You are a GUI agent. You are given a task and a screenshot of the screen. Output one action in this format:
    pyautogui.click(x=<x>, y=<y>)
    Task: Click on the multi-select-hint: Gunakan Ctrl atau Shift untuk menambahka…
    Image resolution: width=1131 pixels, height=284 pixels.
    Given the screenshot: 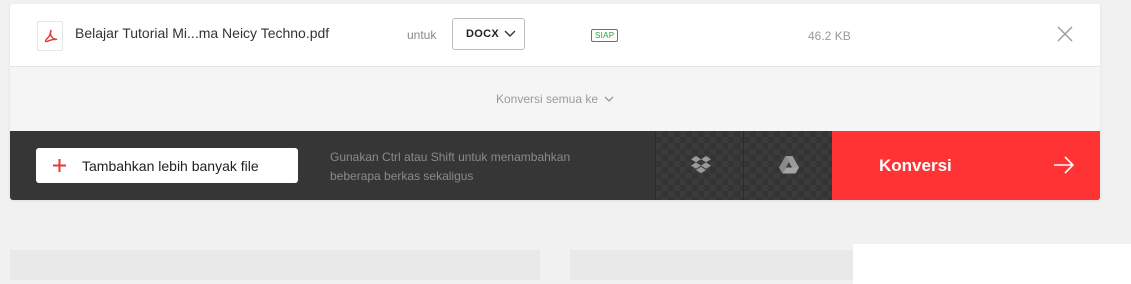 What is the action you would take?
    pyautogui.click(x=480, y=167)
    